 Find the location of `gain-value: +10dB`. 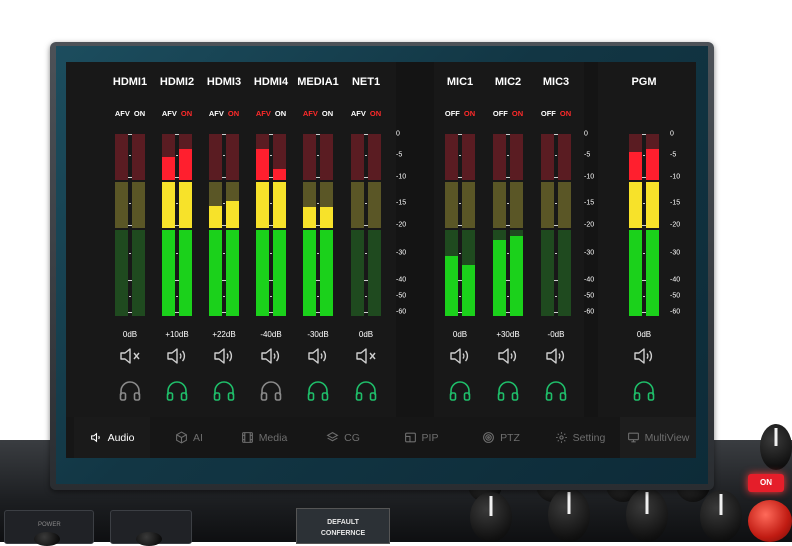

gain-value: +10dB is located at coordinates (177, 334).